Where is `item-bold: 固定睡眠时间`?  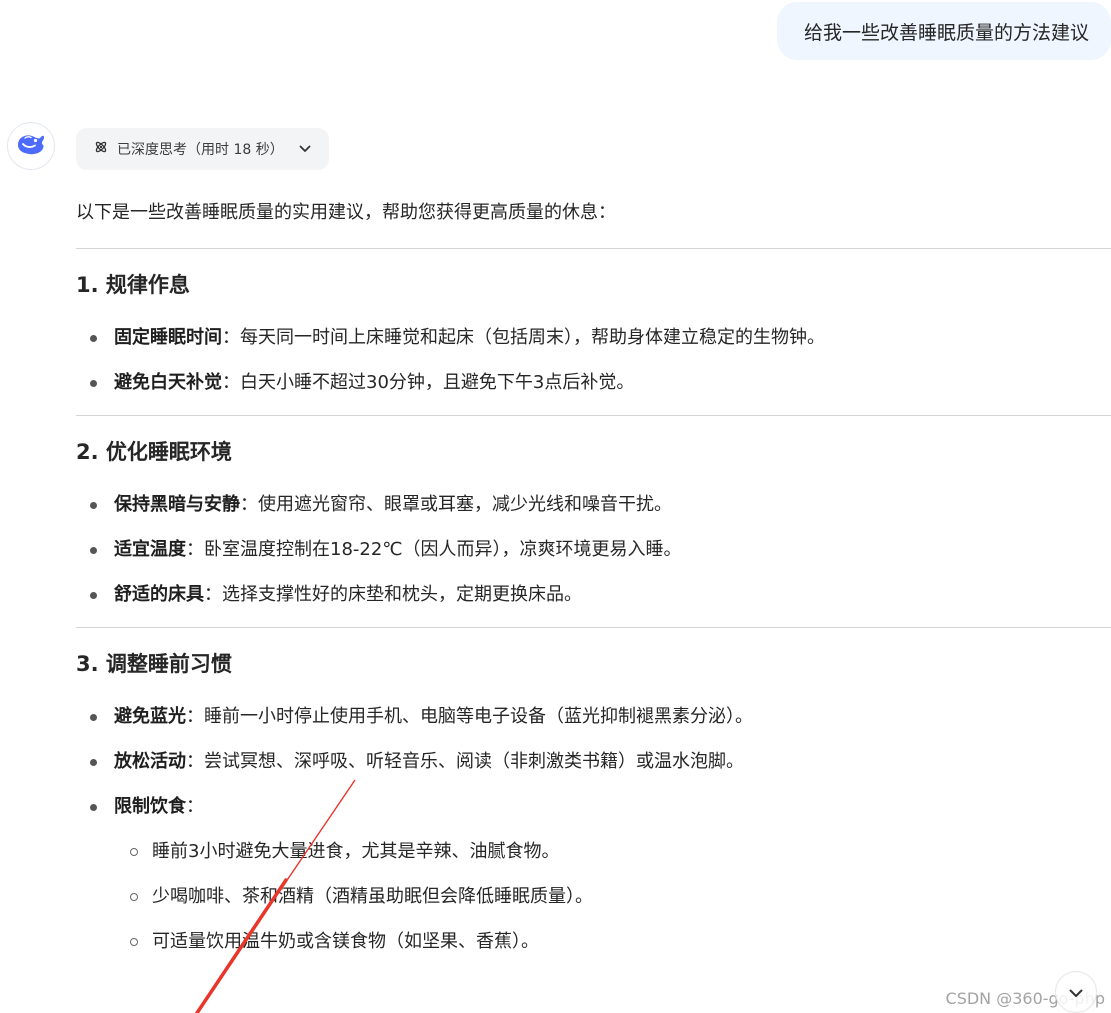
item-bold: 固定睡眠时间 is located at coordinates (168, 337).